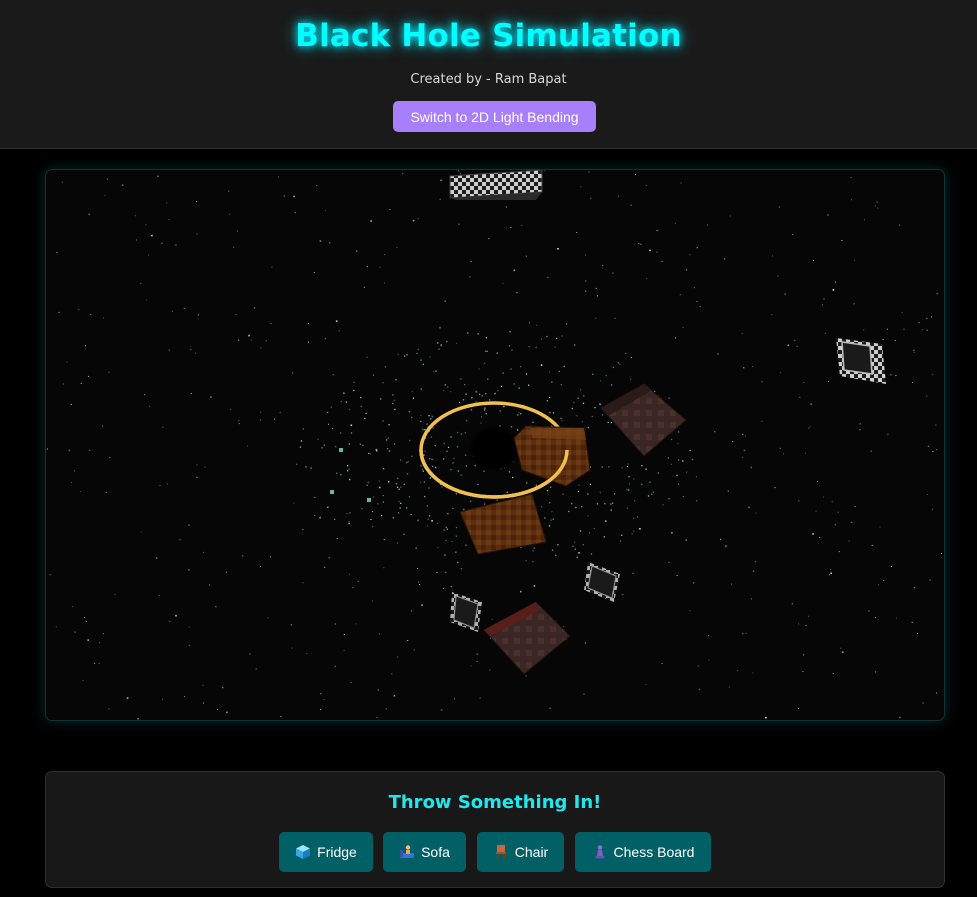  Describe the element at coordinates (424, 852) in the screenshot. I see `sofa-button: Sofa` at that location.